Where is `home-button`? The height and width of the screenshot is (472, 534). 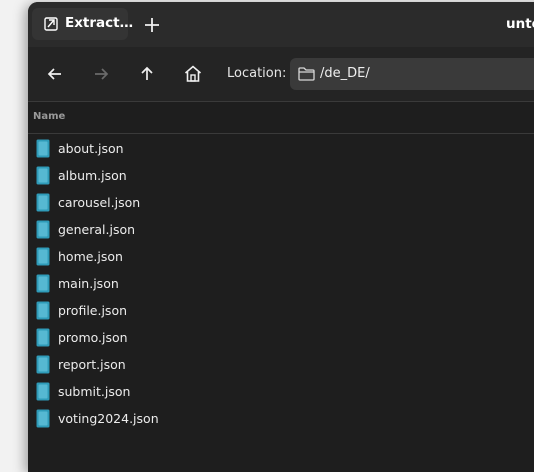
home-button is located at coordinates (193, 74).